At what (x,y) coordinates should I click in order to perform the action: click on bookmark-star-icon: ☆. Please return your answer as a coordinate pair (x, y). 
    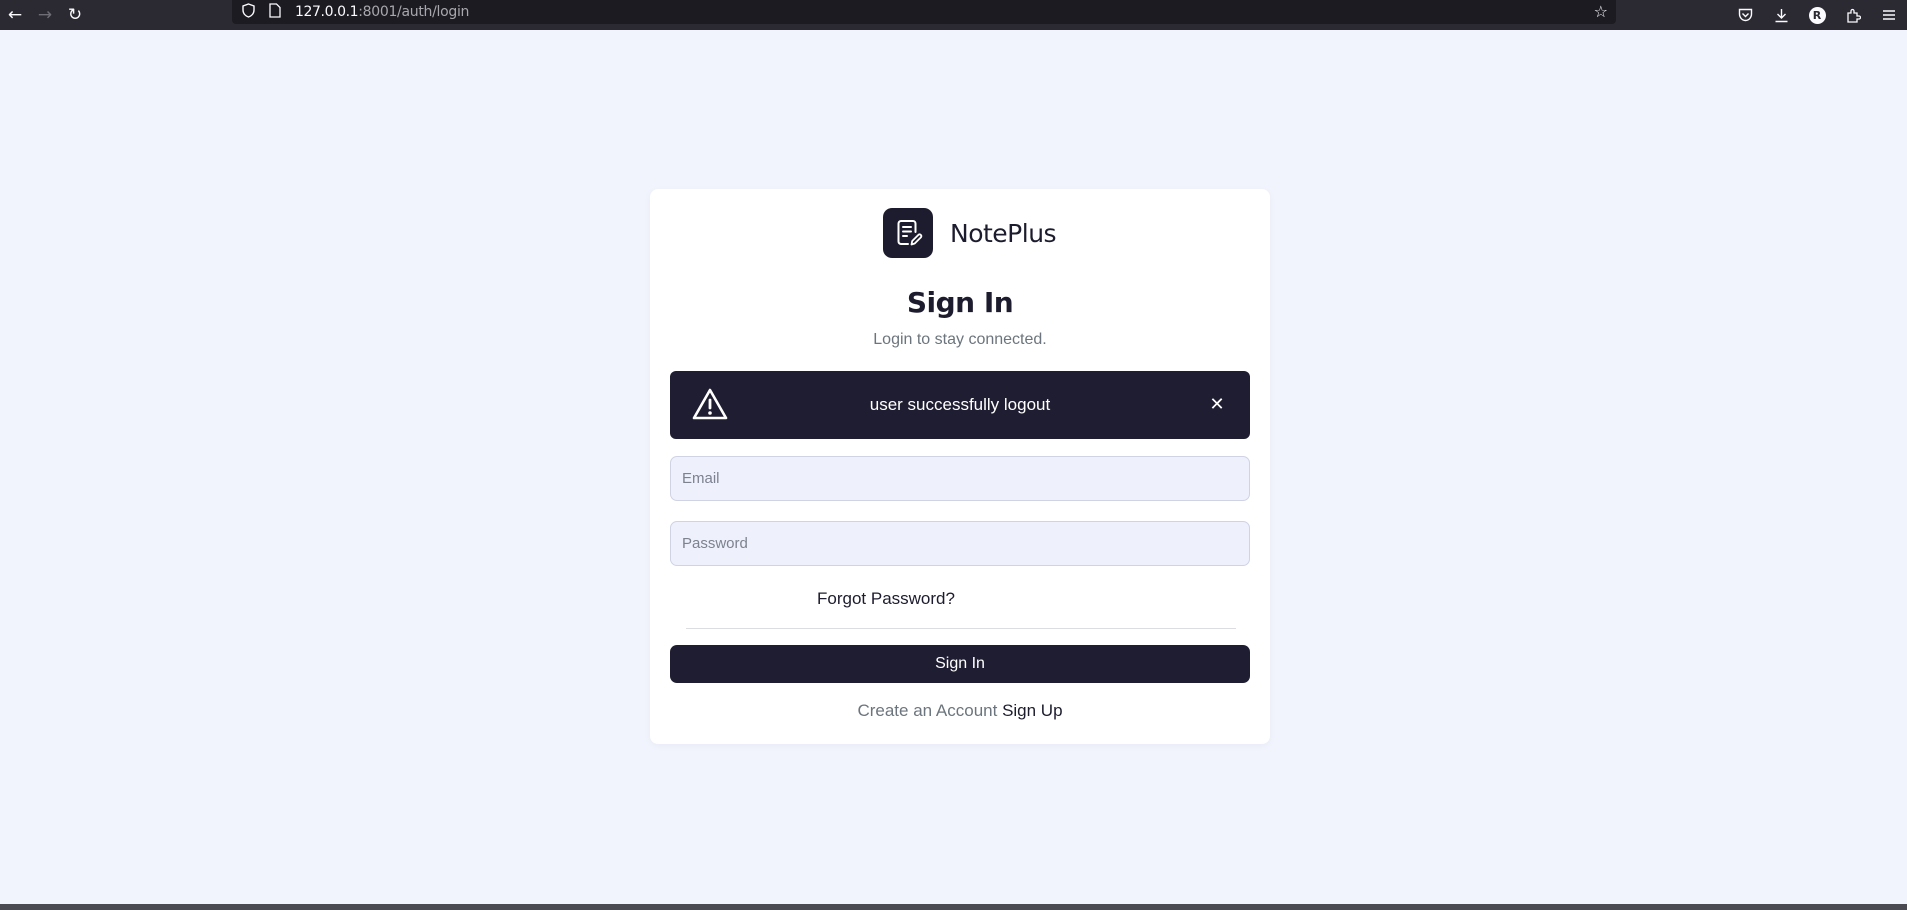
    Looking at the image, I should click on (1601, 11).